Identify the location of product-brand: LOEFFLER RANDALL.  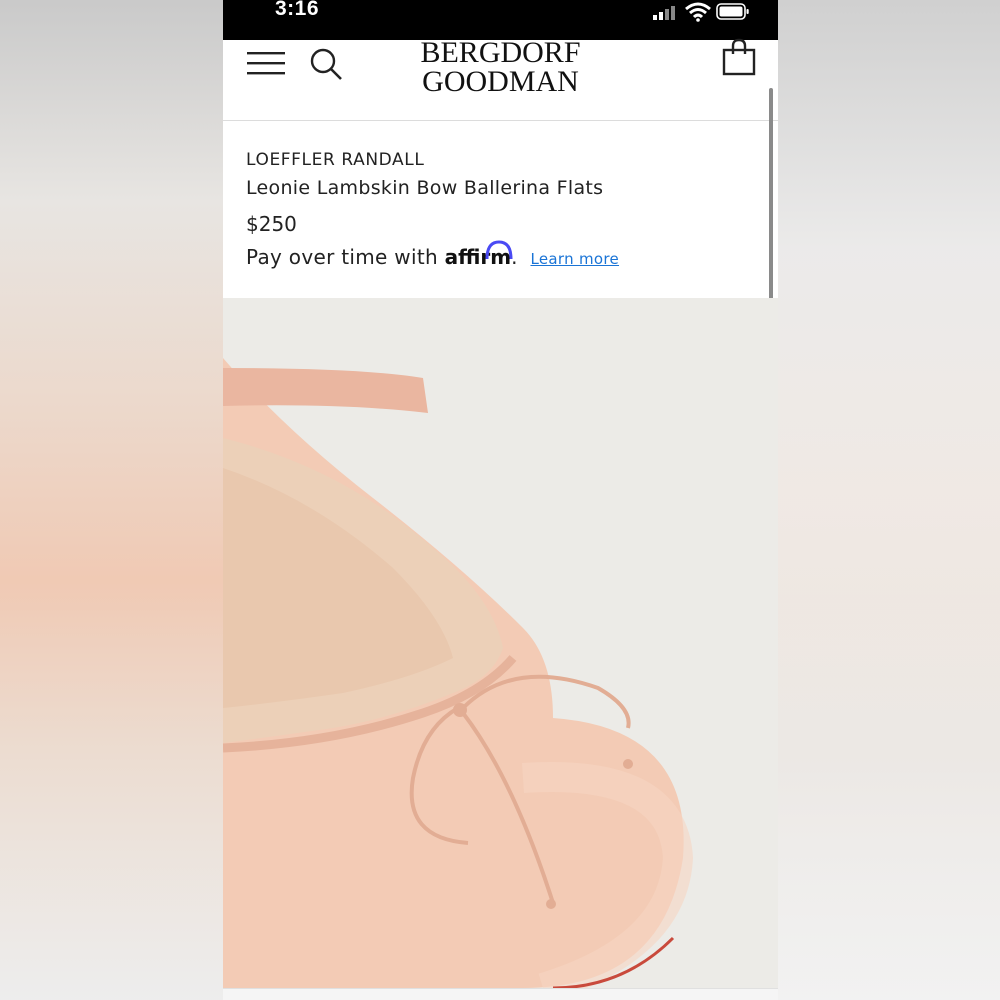
(335, 160).